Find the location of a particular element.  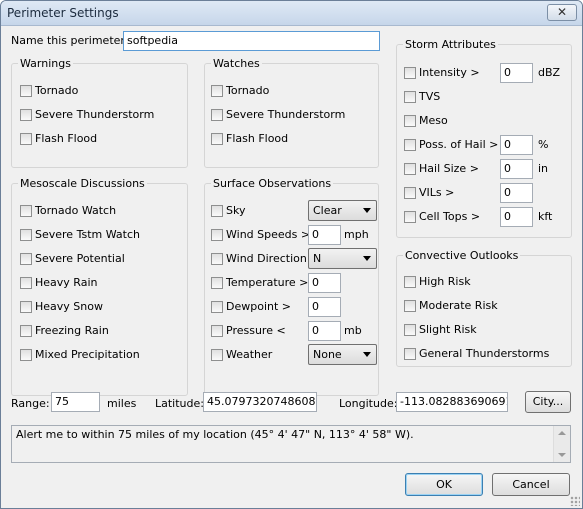

tvs-checkbox: TVS is located at coordinates (422, 96).